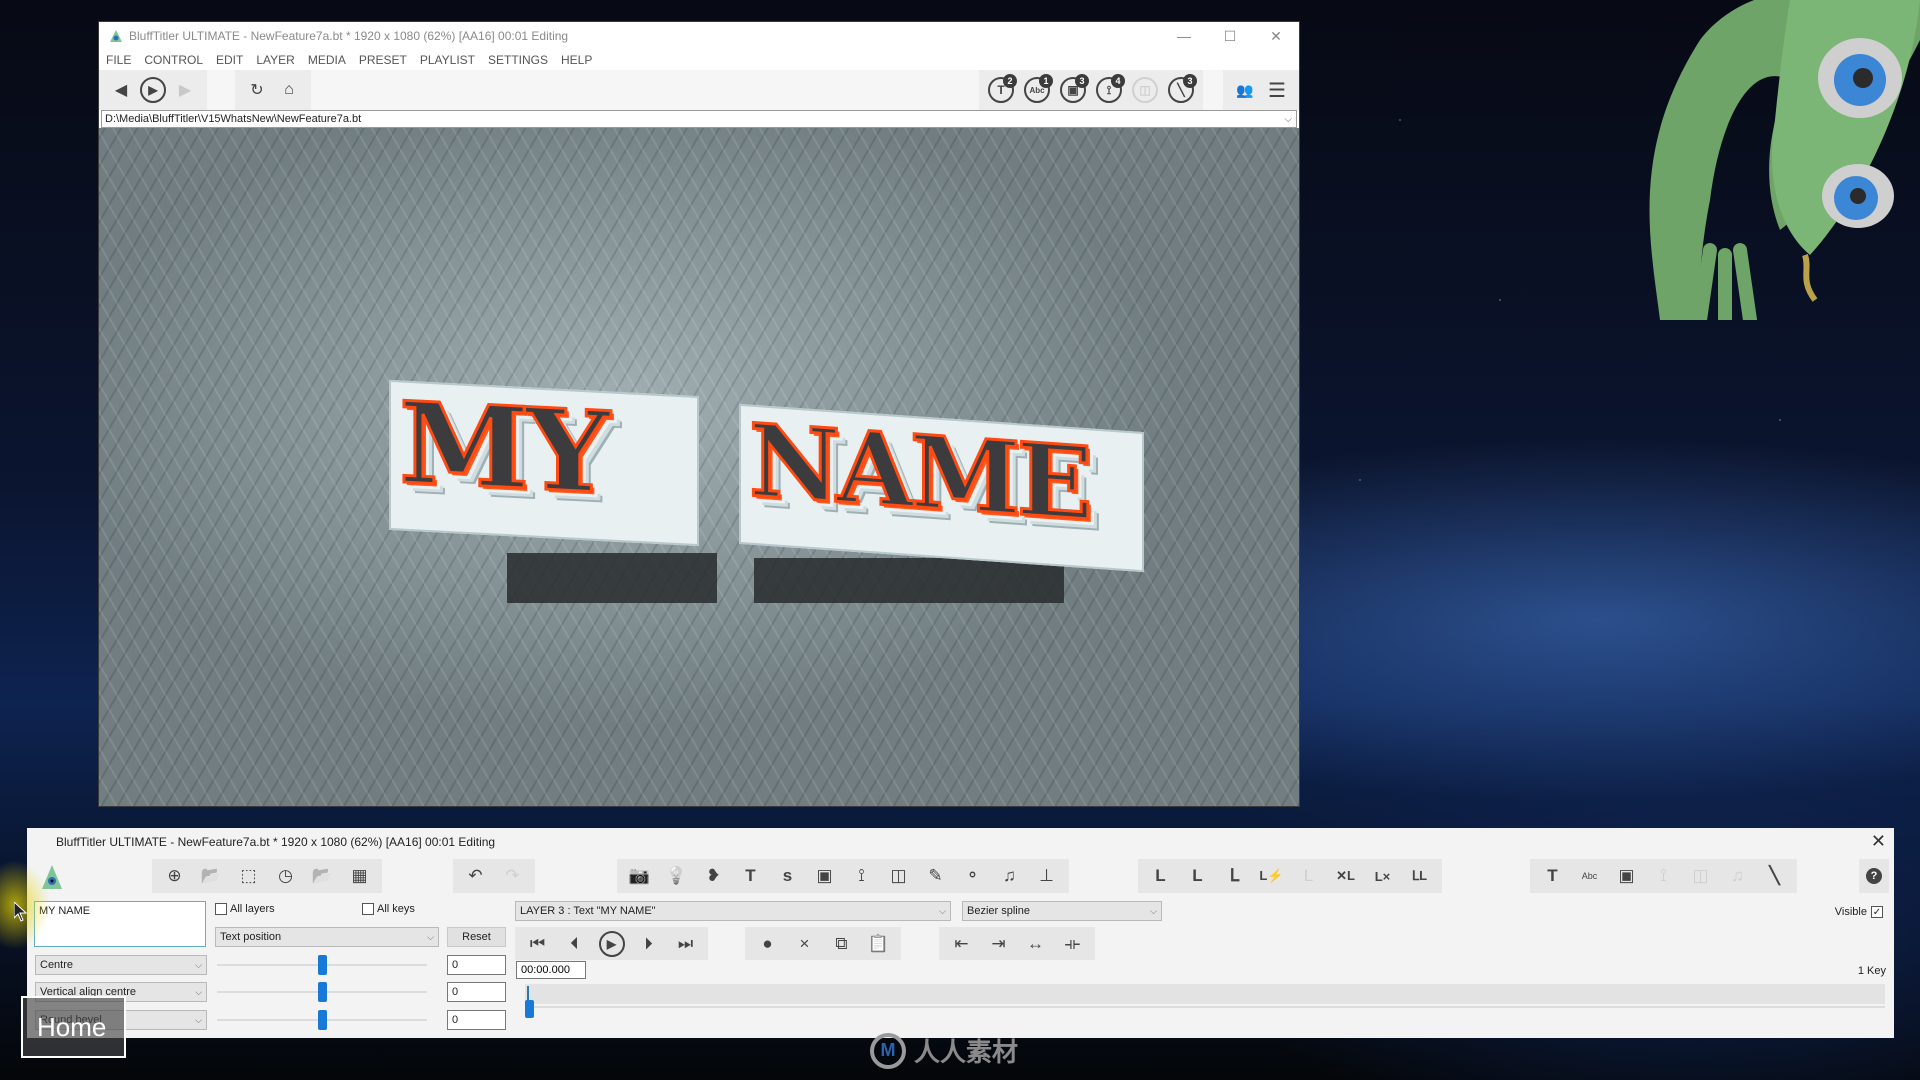 This screenshot has width=1920, height=1080. I want to click on reset-button: Reset, so click(476, 937).